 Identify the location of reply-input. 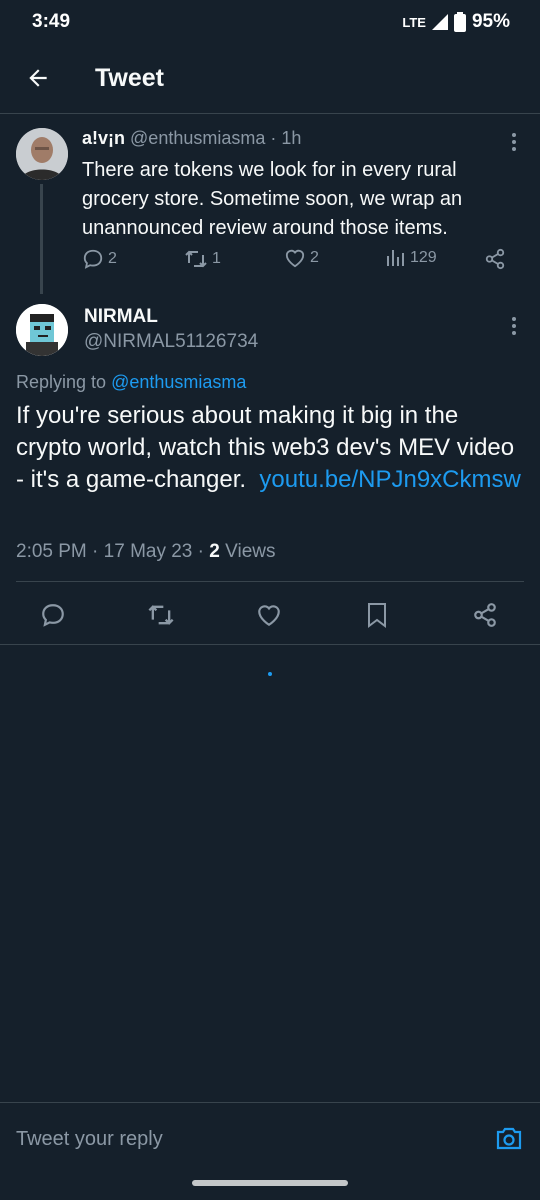
(236, 1139).